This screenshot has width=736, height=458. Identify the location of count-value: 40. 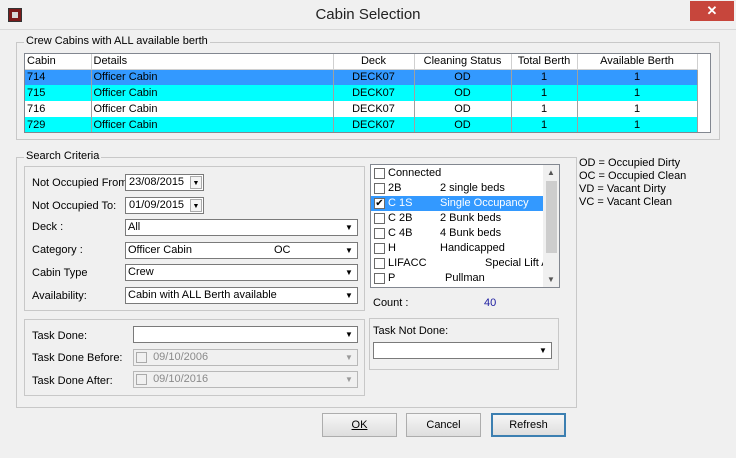
(490, 303).